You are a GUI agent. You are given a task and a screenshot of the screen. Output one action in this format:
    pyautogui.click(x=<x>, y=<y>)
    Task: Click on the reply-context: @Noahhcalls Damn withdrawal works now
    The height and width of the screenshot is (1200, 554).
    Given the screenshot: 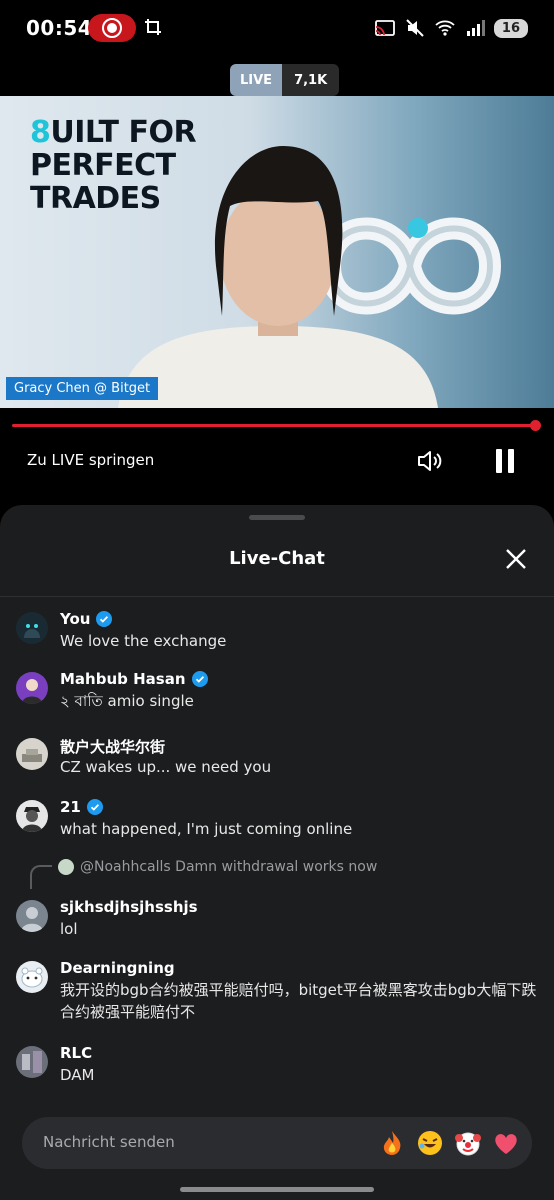 What is the action you would take?
    pyautogui.click(x=217, y=867)
    